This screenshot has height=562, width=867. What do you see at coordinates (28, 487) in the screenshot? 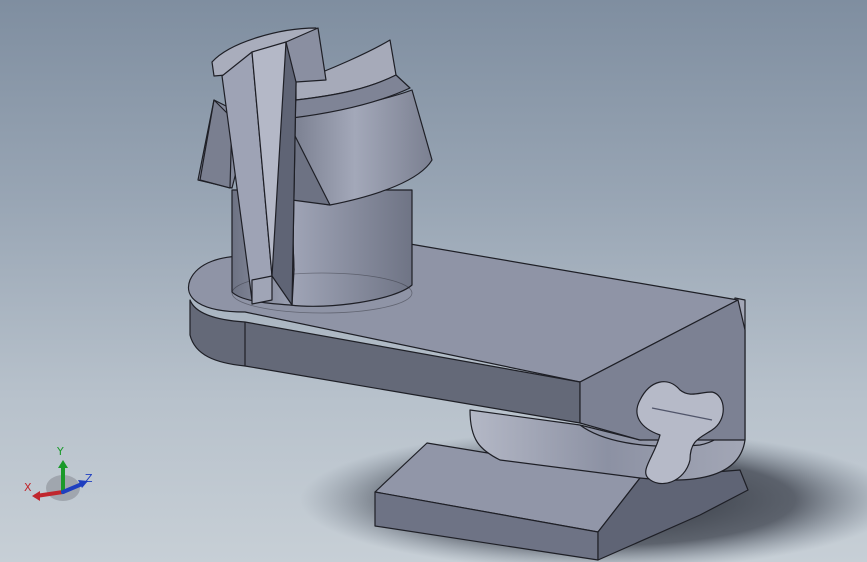
I see `triad-x-label: X` at bounding box center [28, 487].